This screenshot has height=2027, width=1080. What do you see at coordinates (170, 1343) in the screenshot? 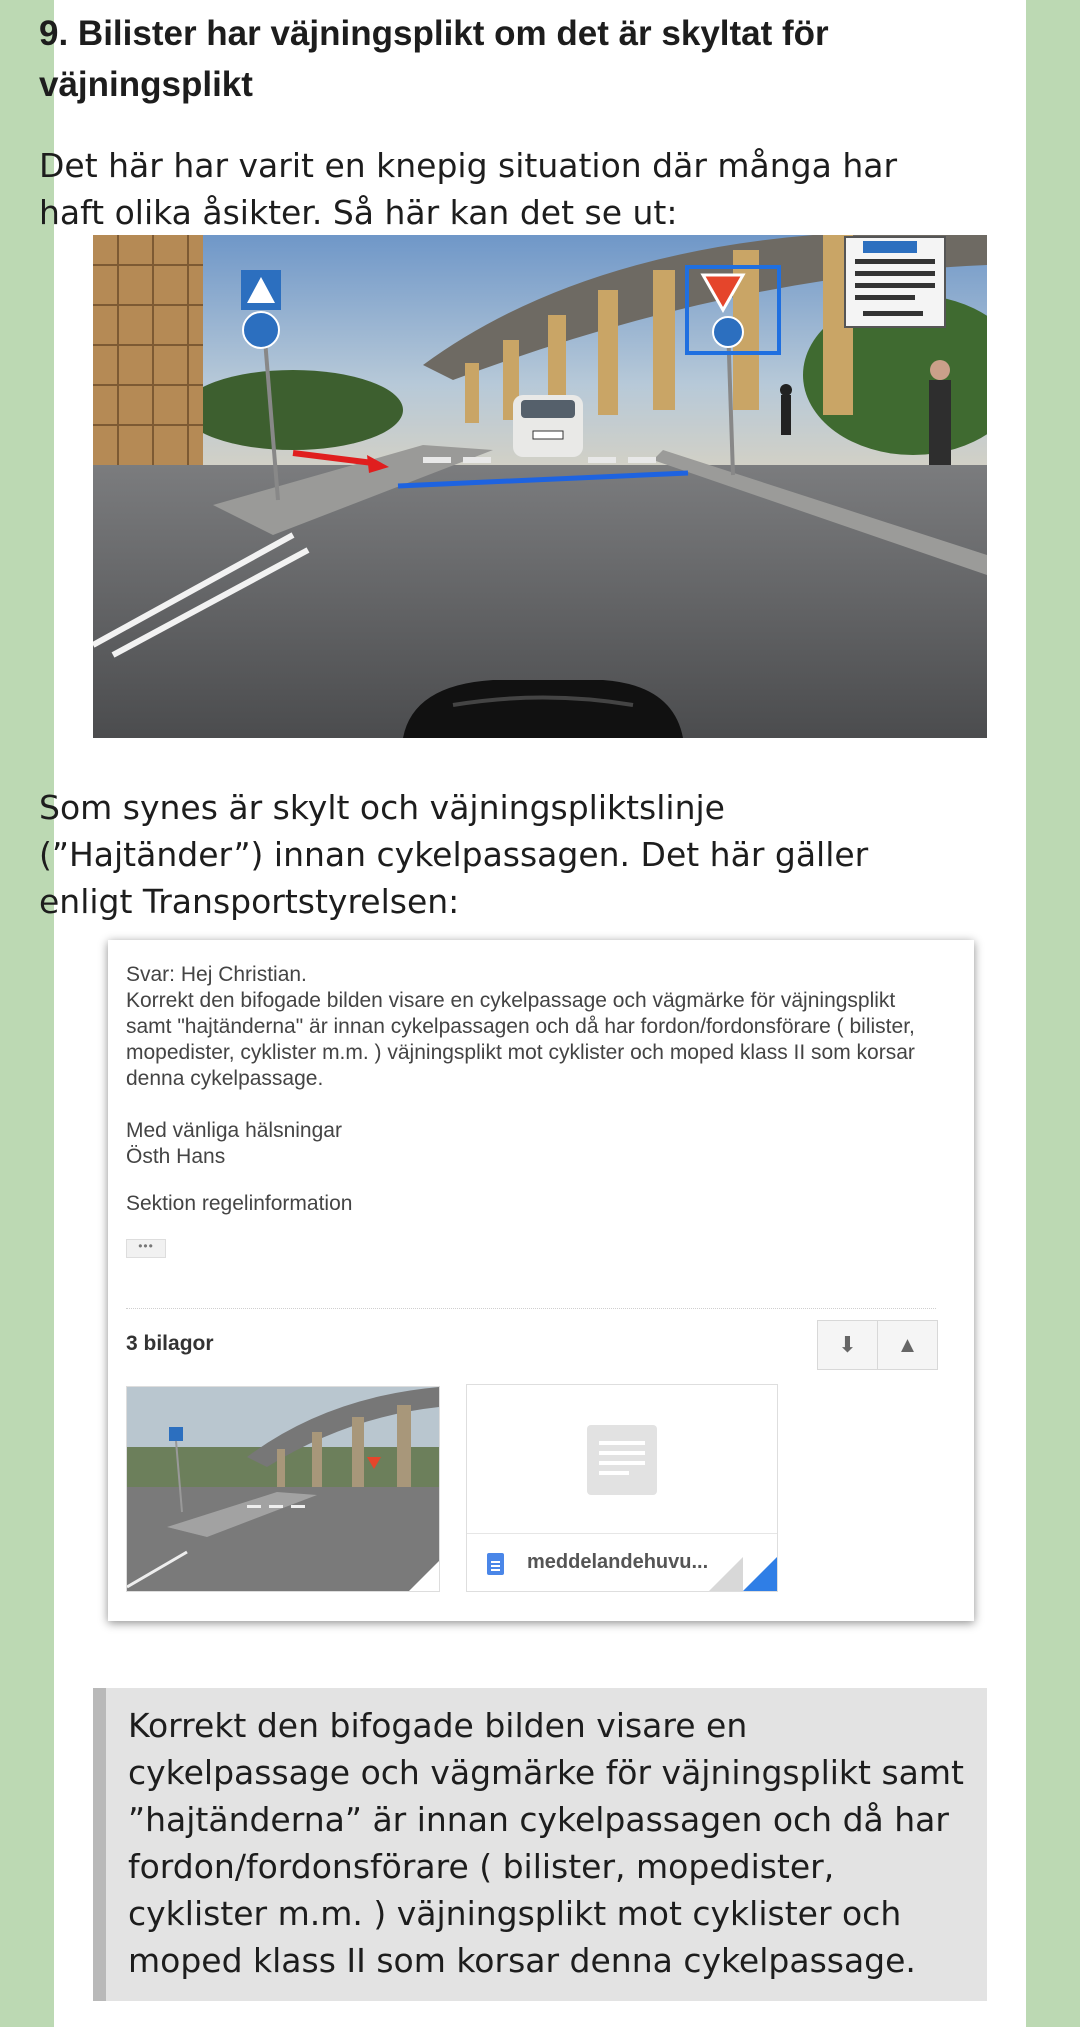
I see `attachments-count: 3 bilagor` at bounding box center [170, 1343].